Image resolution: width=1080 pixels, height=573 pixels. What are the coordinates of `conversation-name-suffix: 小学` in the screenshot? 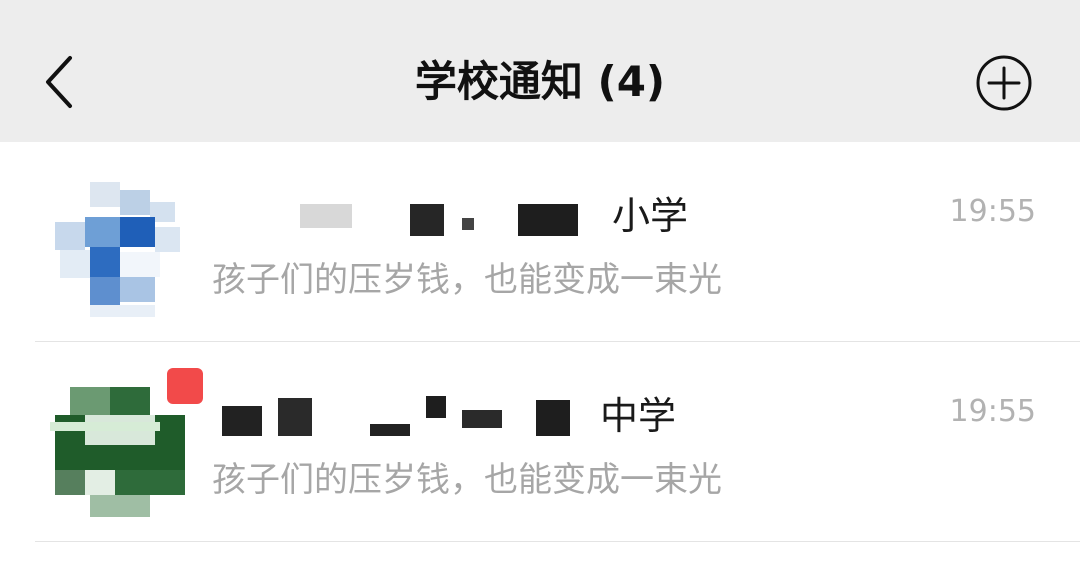 It's located at (650, 216).